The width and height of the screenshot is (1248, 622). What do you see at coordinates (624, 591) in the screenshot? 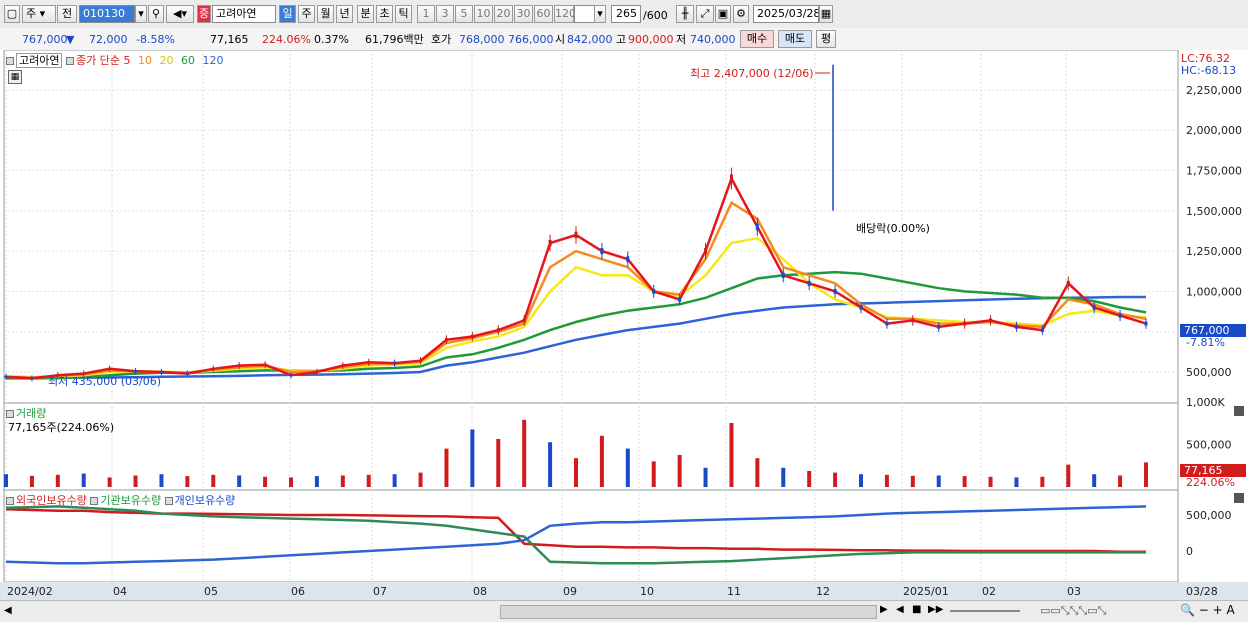
I see `x-axis-band` at bounding box center [624, 591].